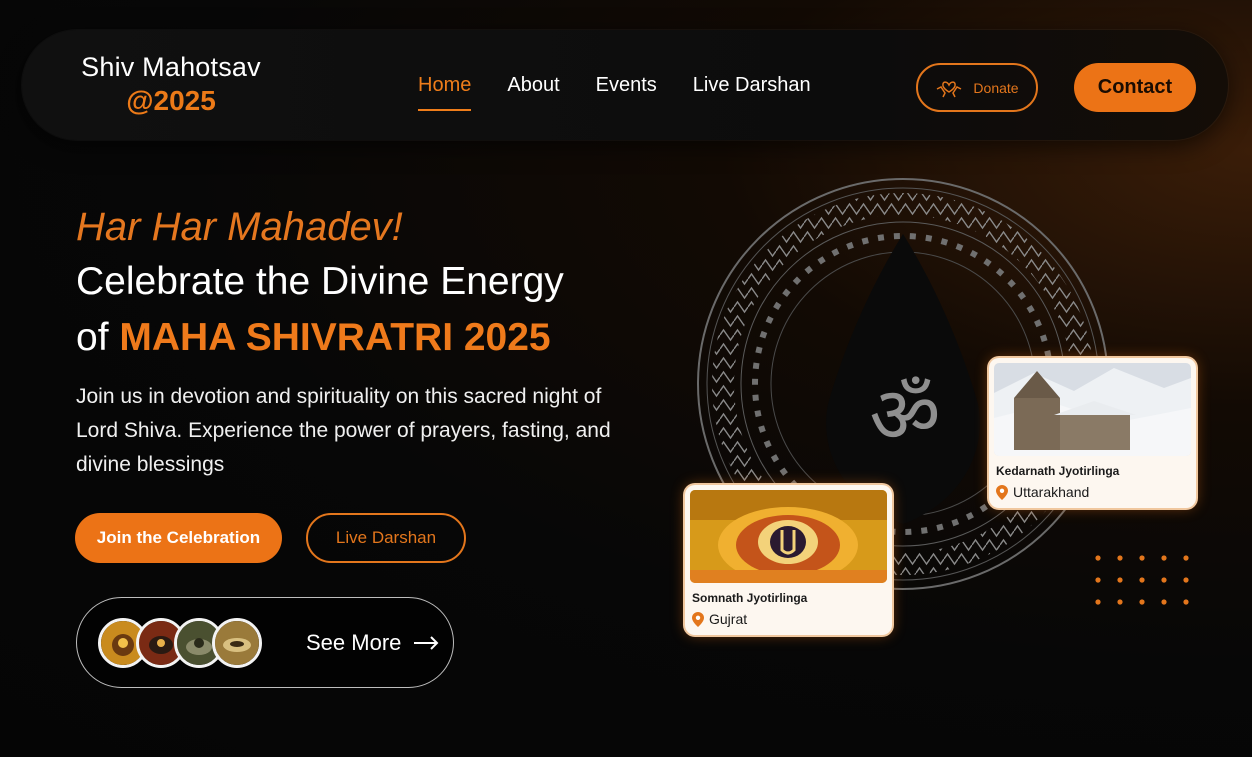  Describe the element at coordinates (1093, 492) in the screenshot. I see `card-location: Uttarakhand` at that location.